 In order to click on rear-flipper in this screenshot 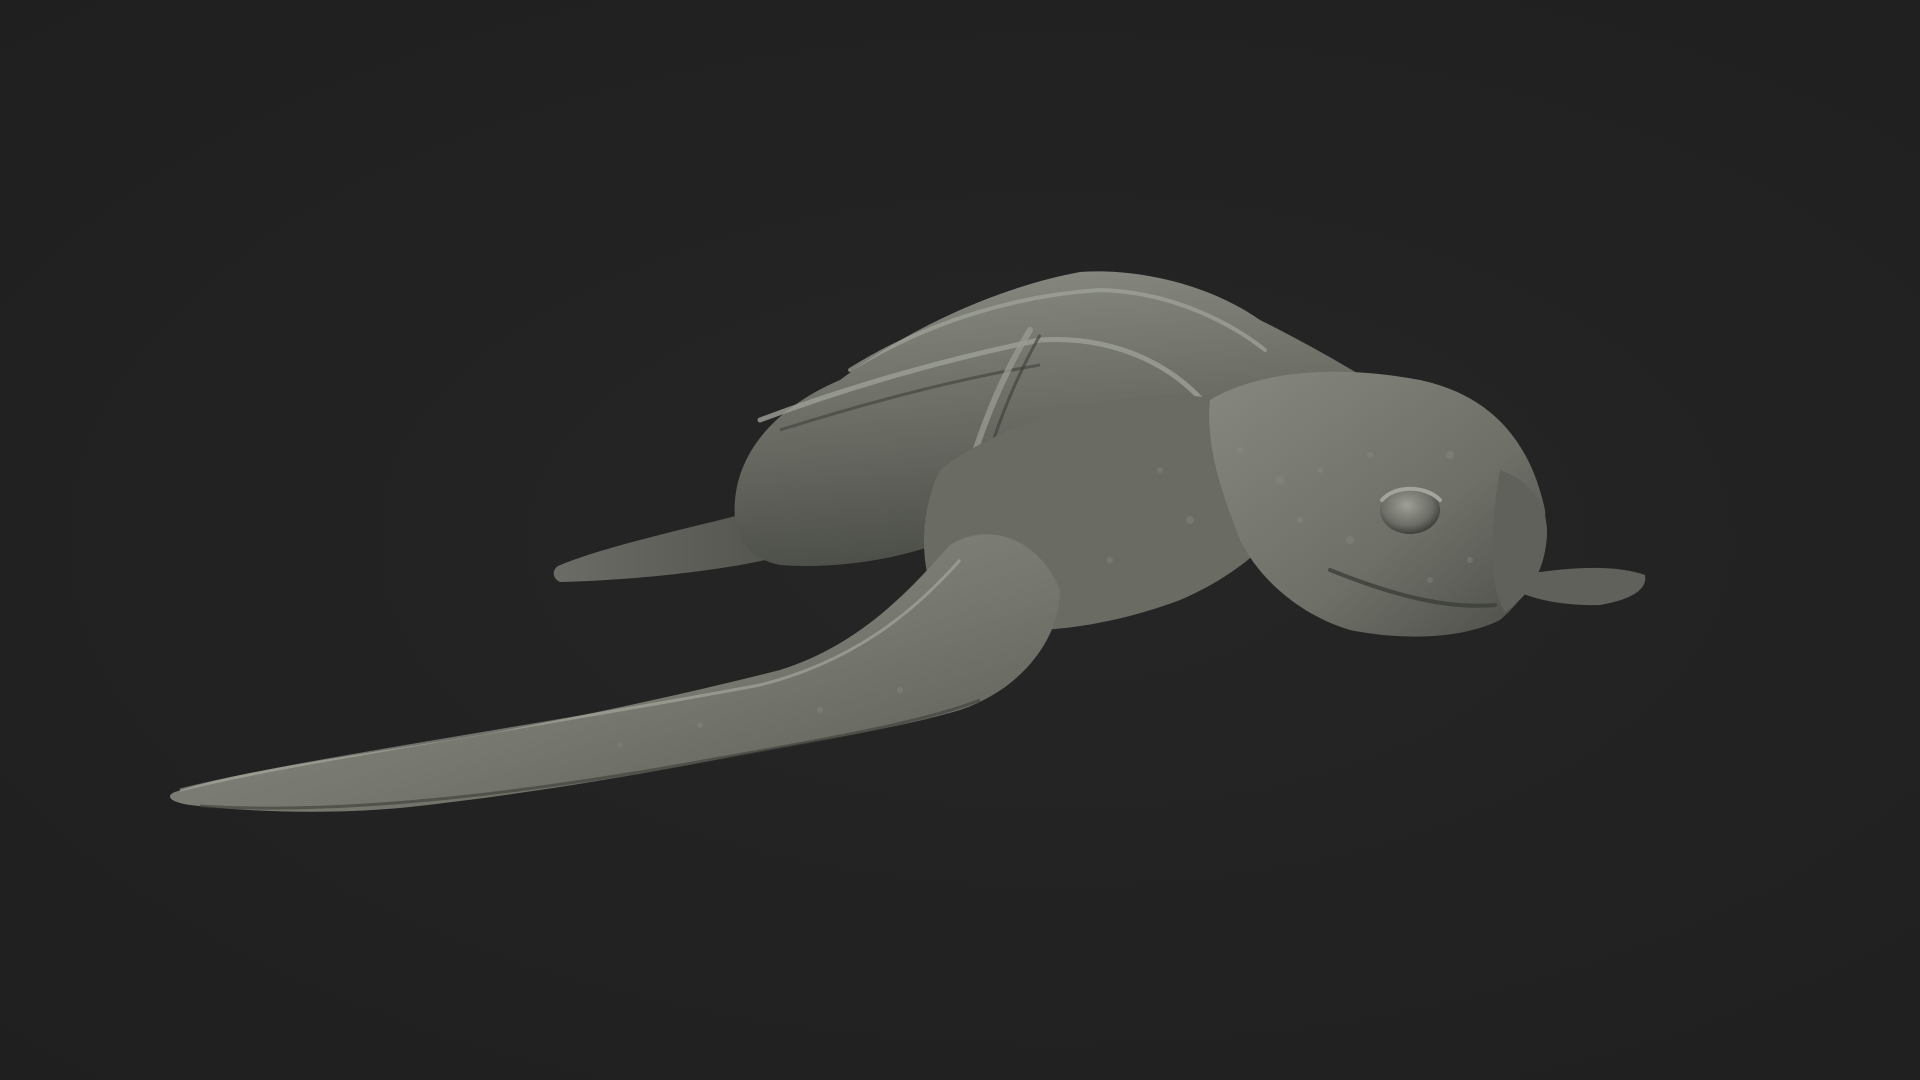, I will do `click(660, 548)`.